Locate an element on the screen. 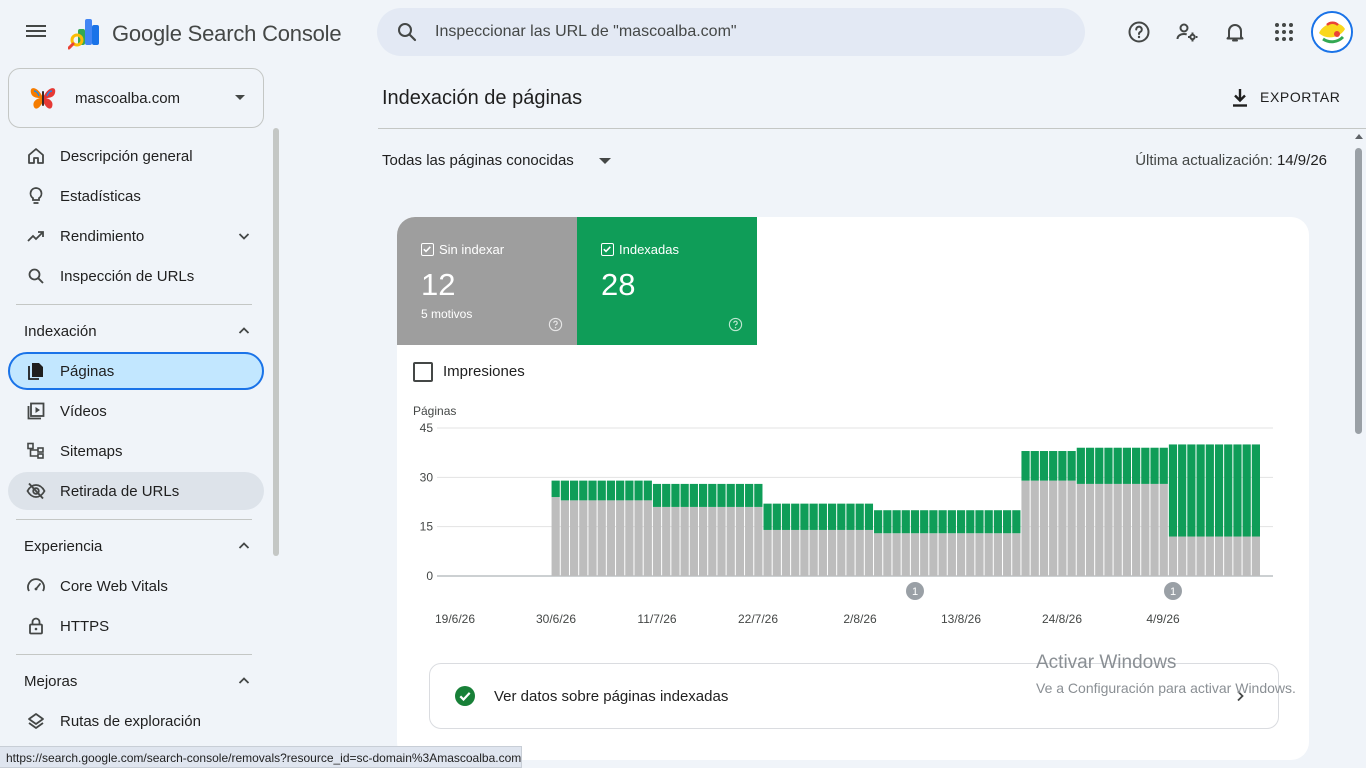 The image size is (1366, 768). lightbulb-icon is located at coordinates (36, 195).